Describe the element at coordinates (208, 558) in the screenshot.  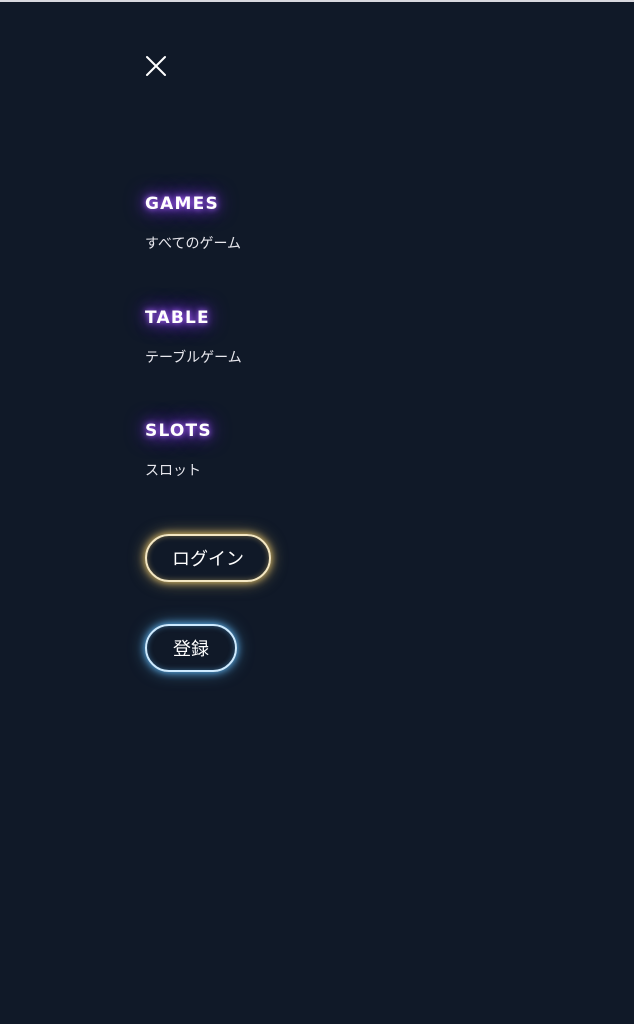
I see `login-button: ログイン` at that location.